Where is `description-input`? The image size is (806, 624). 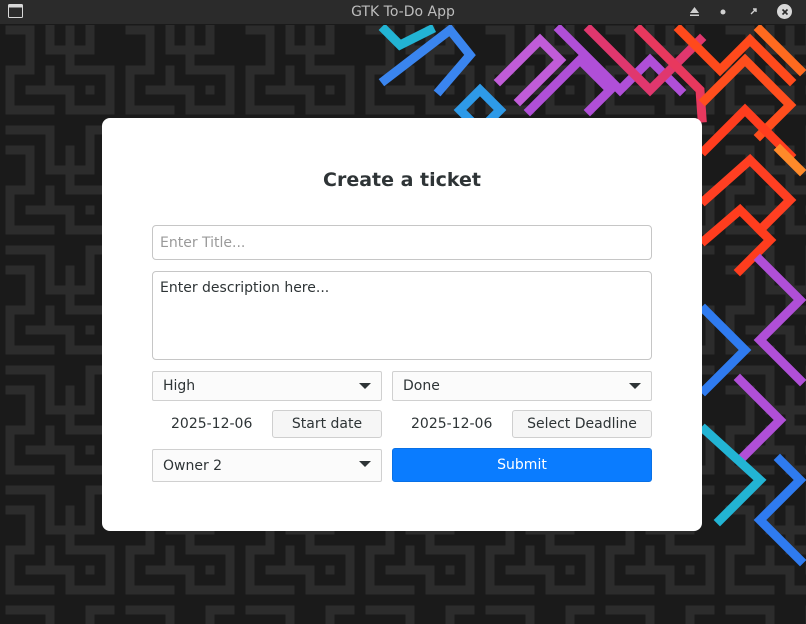
description-input is located at coordinates (402, 315).